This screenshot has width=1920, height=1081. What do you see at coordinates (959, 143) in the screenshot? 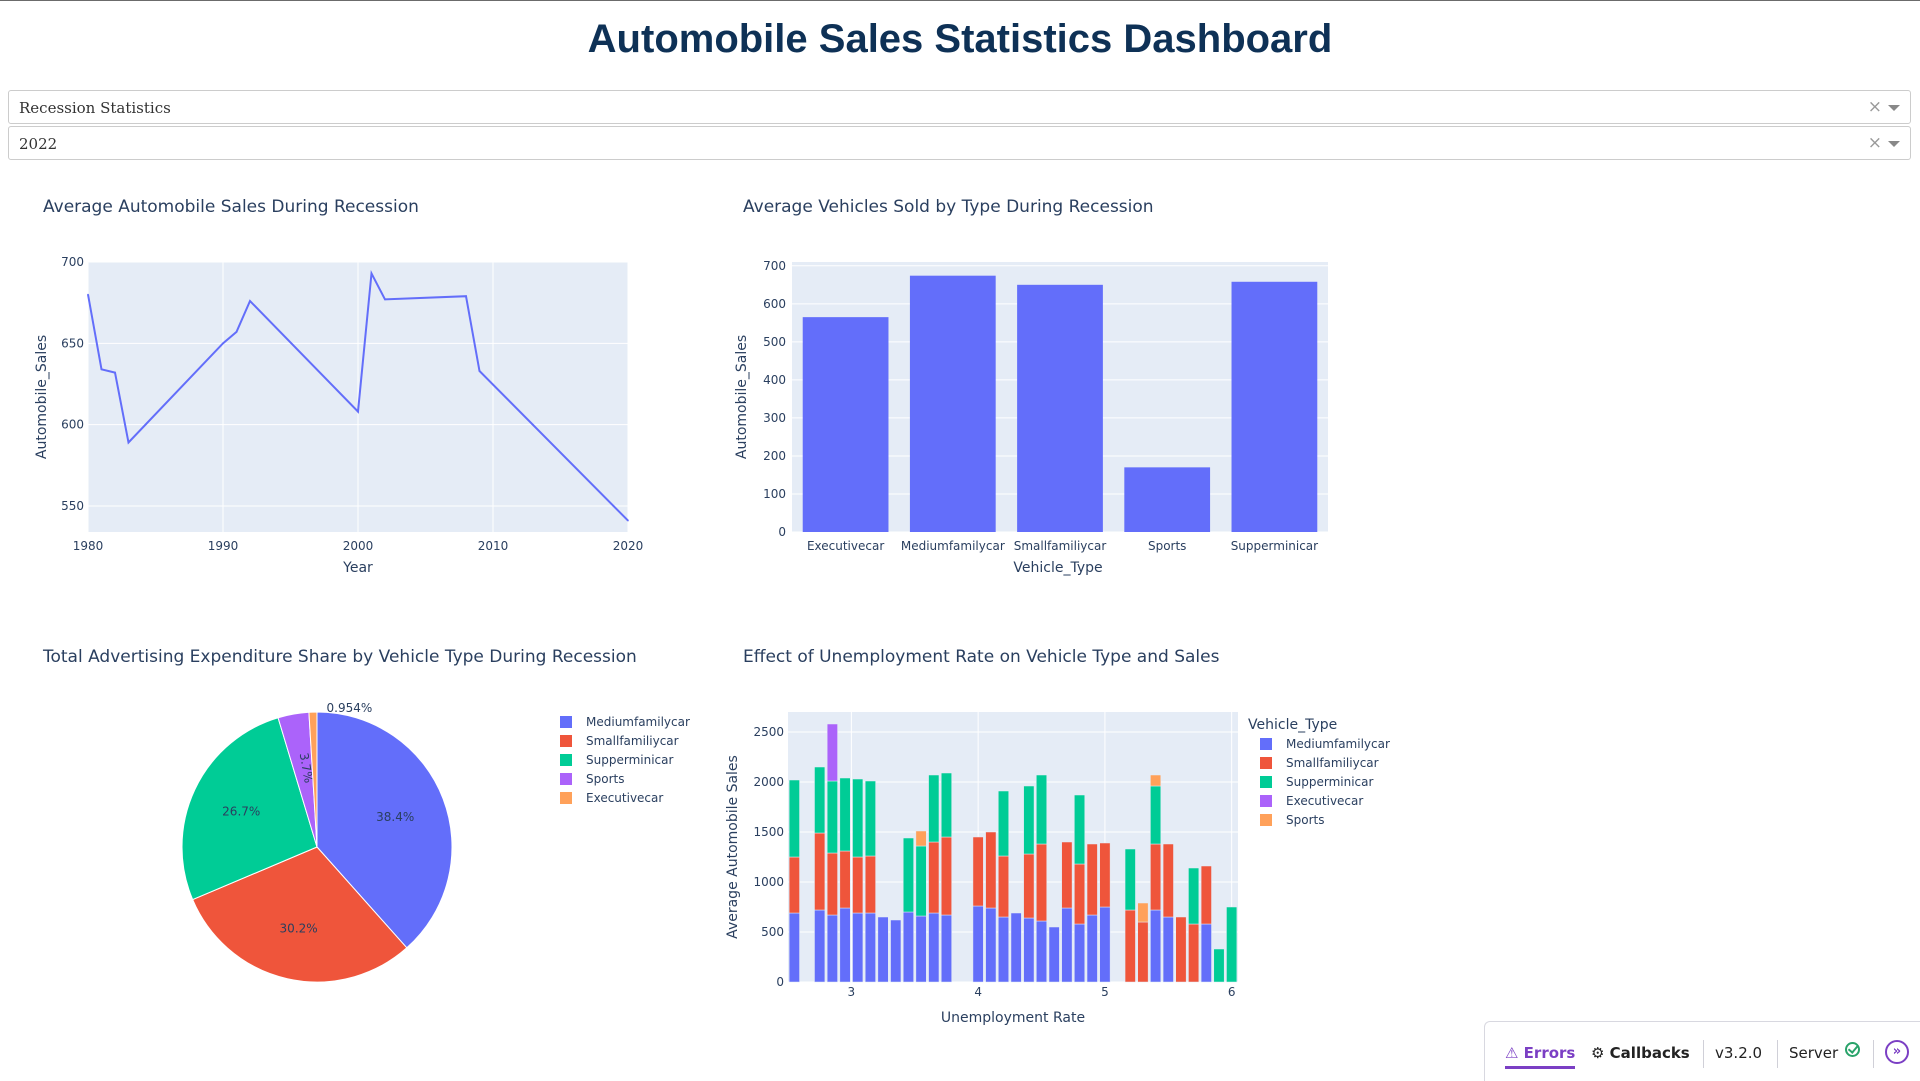
I see `year-dropdown: 2022 ×` at bounding box center [959, 143].